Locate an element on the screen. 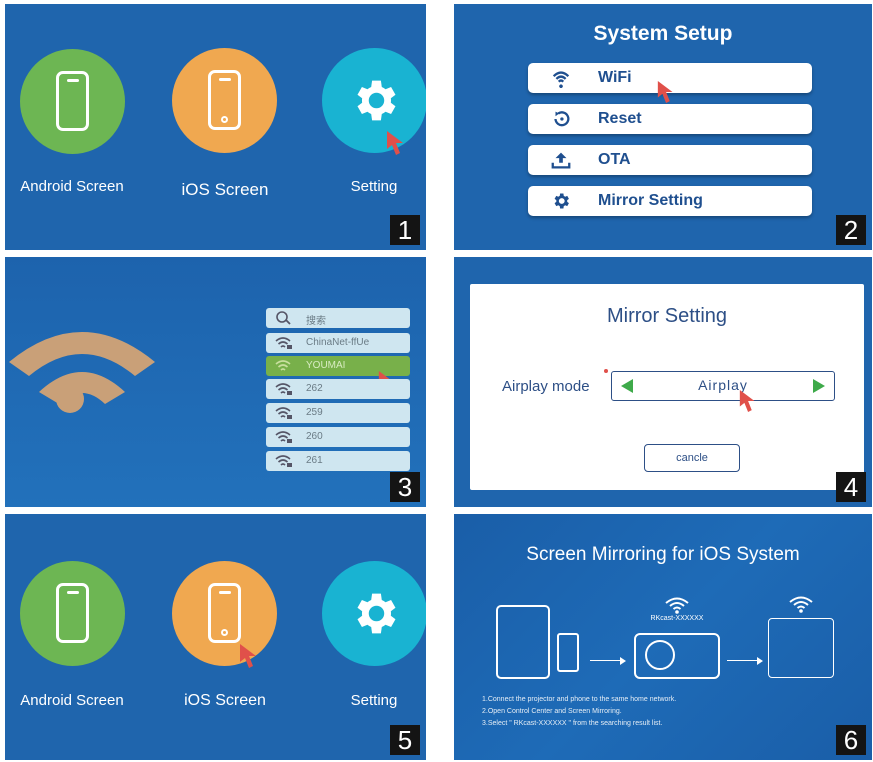  device-ssid-label: RKcast-XXXXXX is located at coordinates (677, 618).